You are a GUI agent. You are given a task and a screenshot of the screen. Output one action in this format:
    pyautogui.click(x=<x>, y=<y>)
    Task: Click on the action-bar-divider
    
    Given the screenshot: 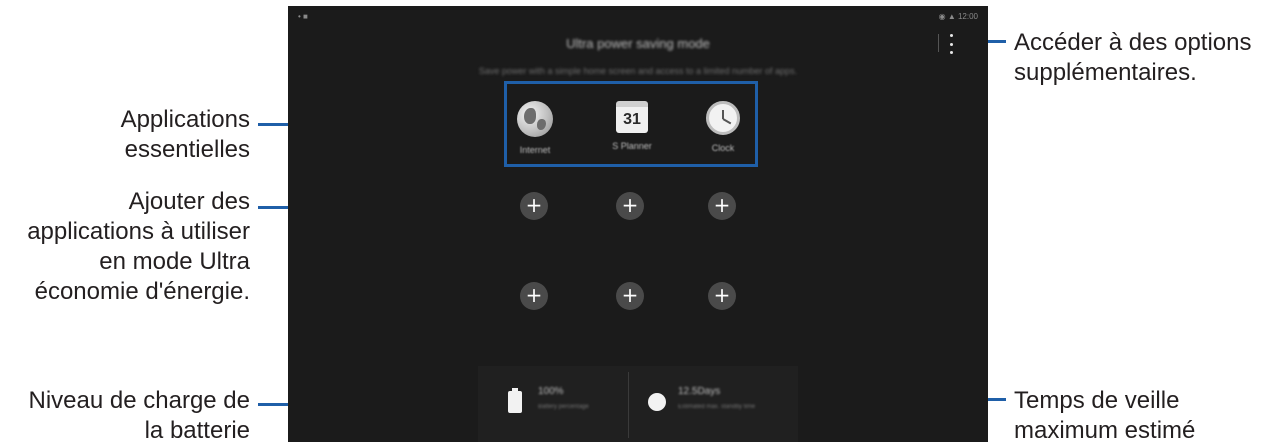 What is the action you would take?
    pyautogui.click(x=938, y=43)
    